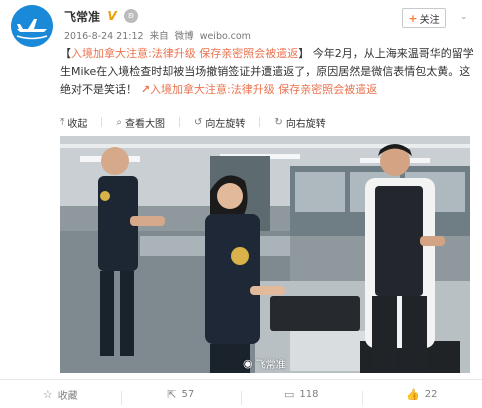 Image resolution: width=482 pixels, height=408 pixels. What do you see at coordinates (172, 394) in the screenshot?
I see `repost-icon: ⇱` at bounding box center [172, 394].